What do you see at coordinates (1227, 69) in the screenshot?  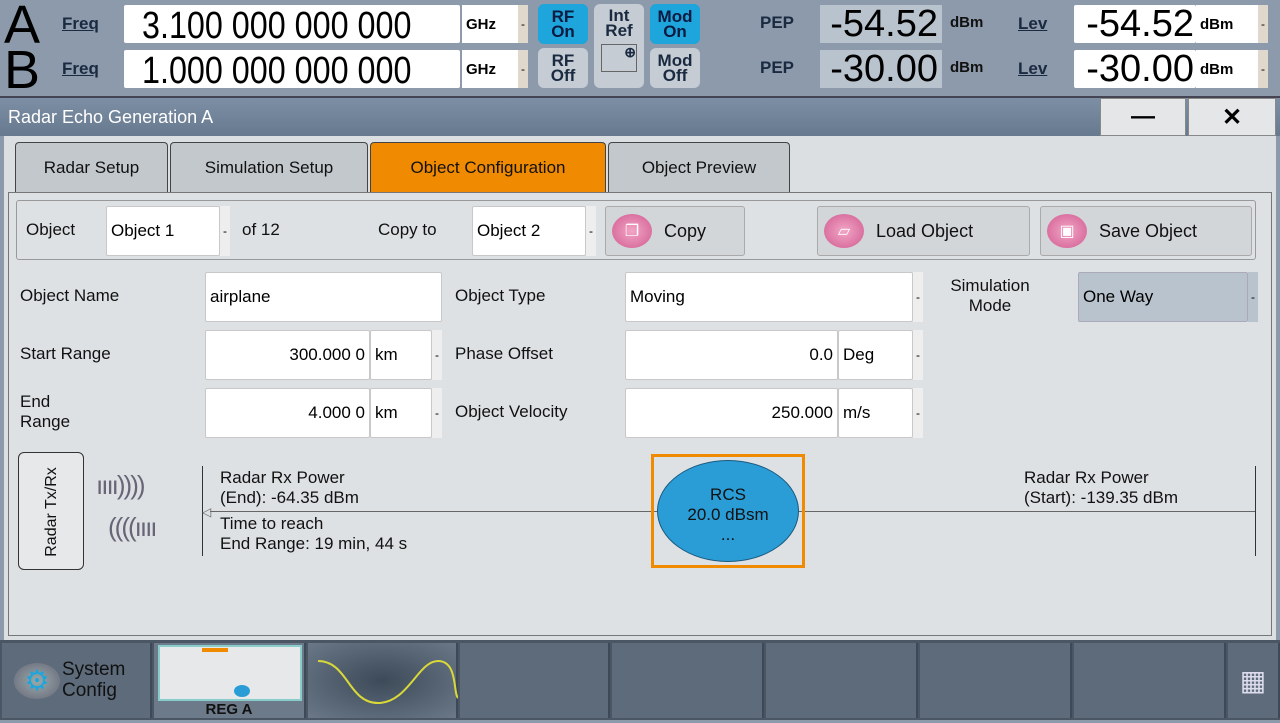 I see `lev-b-unit: dBm` at bounding box center [1227, 69].